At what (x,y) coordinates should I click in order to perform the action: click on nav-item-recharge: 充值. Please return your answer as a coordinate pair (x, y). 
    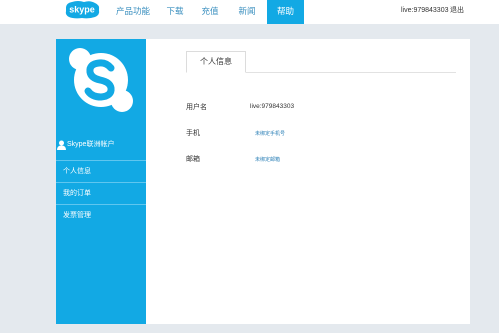
    Looking at the image, I should click on (210, 12).